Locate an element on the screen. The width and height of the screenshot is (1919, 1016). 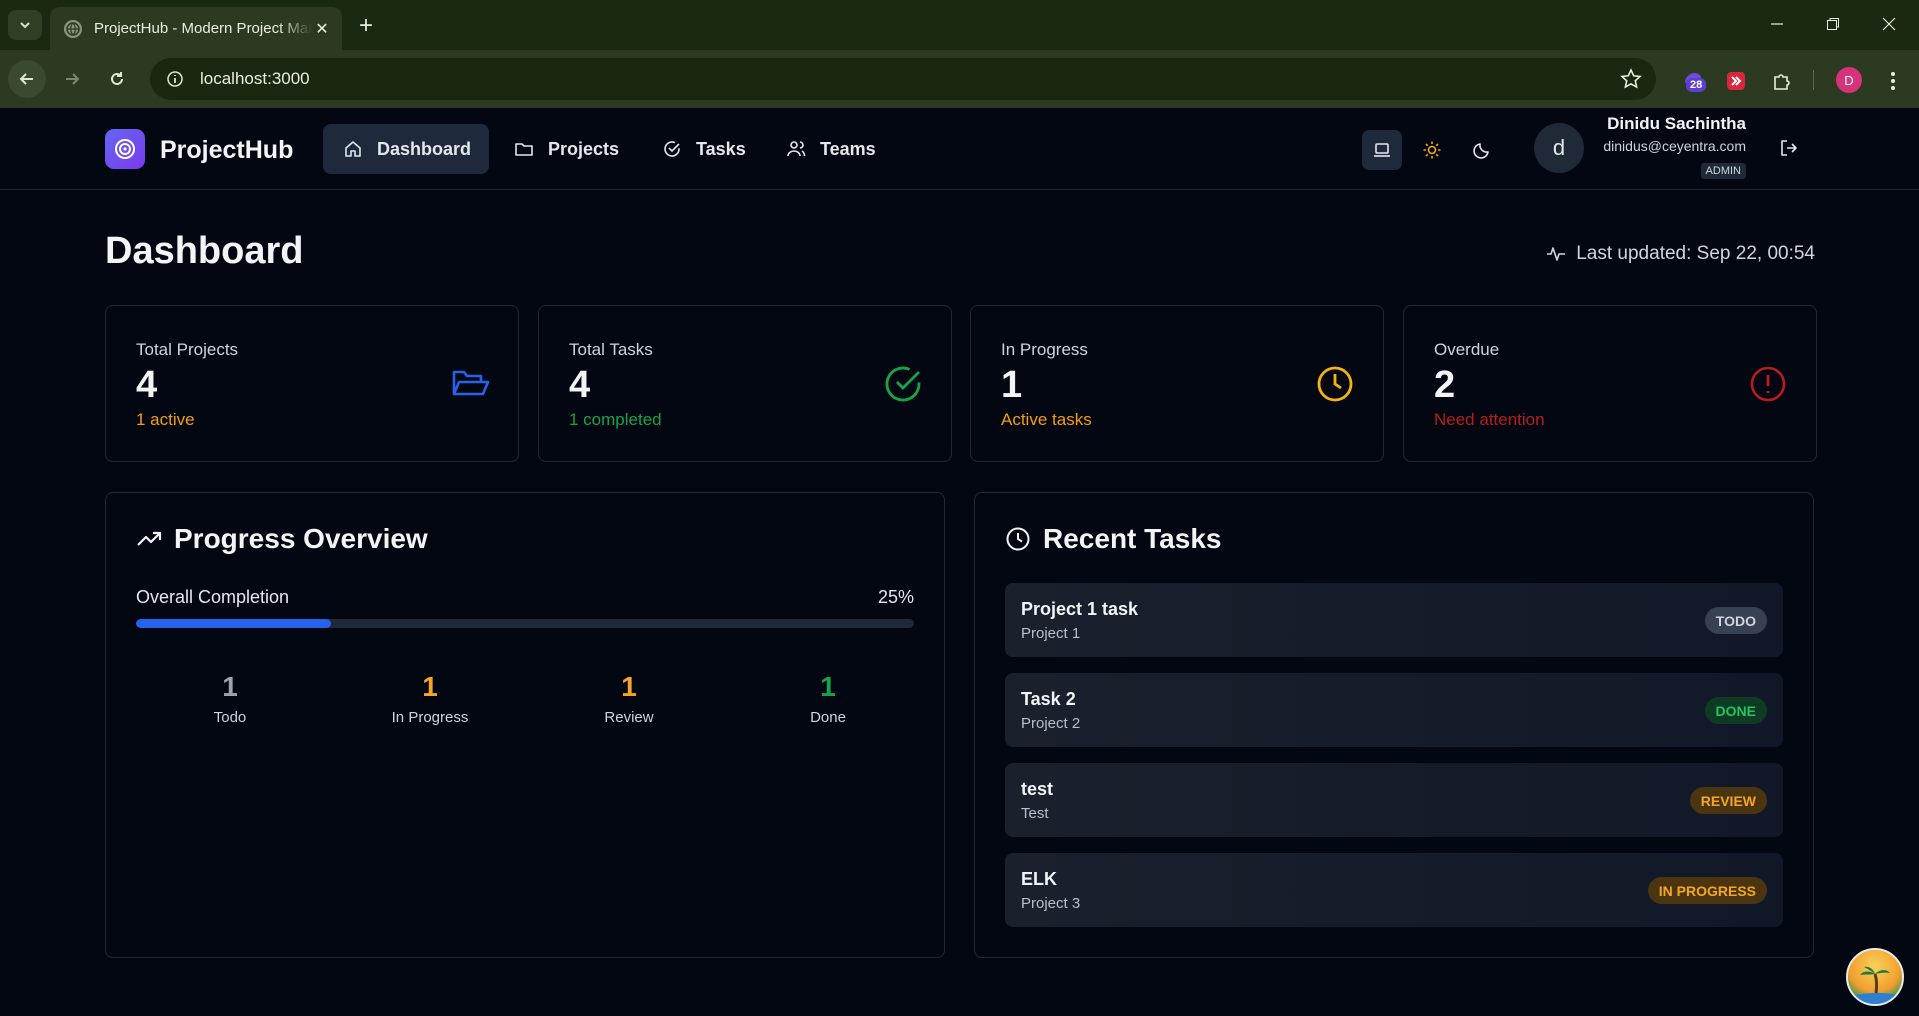
user-email: dinidus@ceyentra.com is located at coordinates (1674, 146).